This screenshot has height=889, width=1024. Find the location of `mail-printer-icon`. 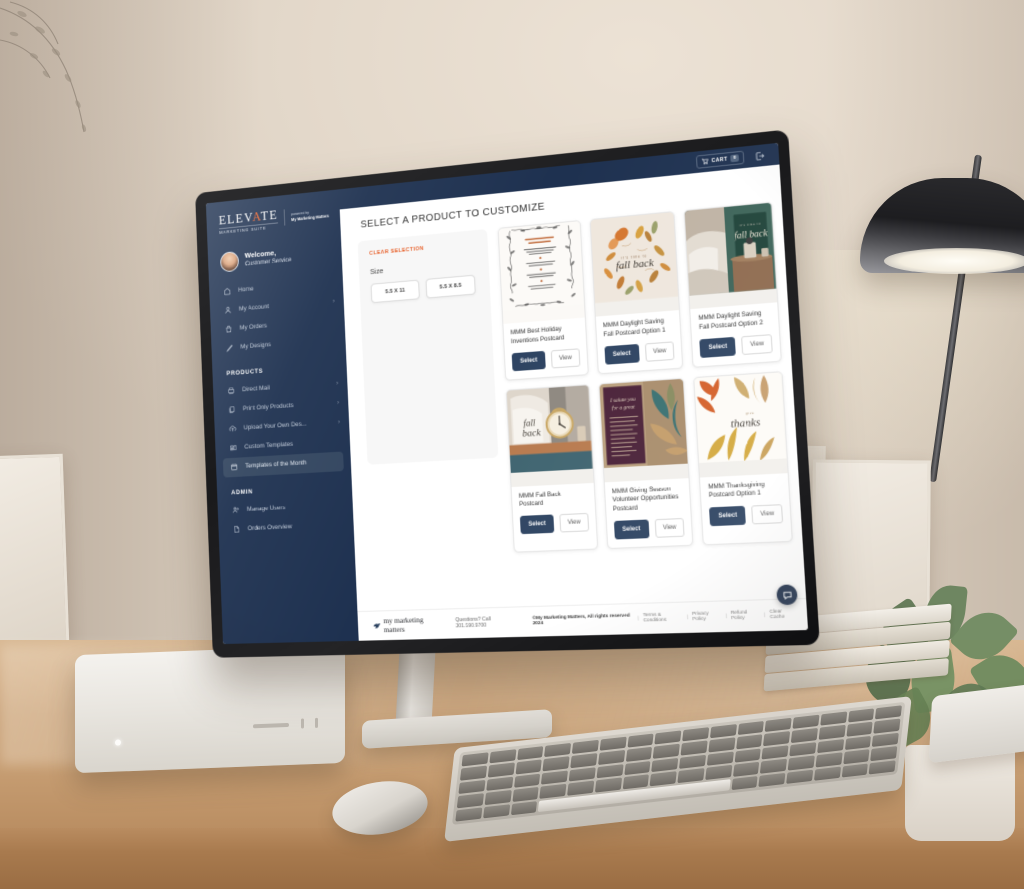

mail-printer-icon is located at coordinates (231, 391).